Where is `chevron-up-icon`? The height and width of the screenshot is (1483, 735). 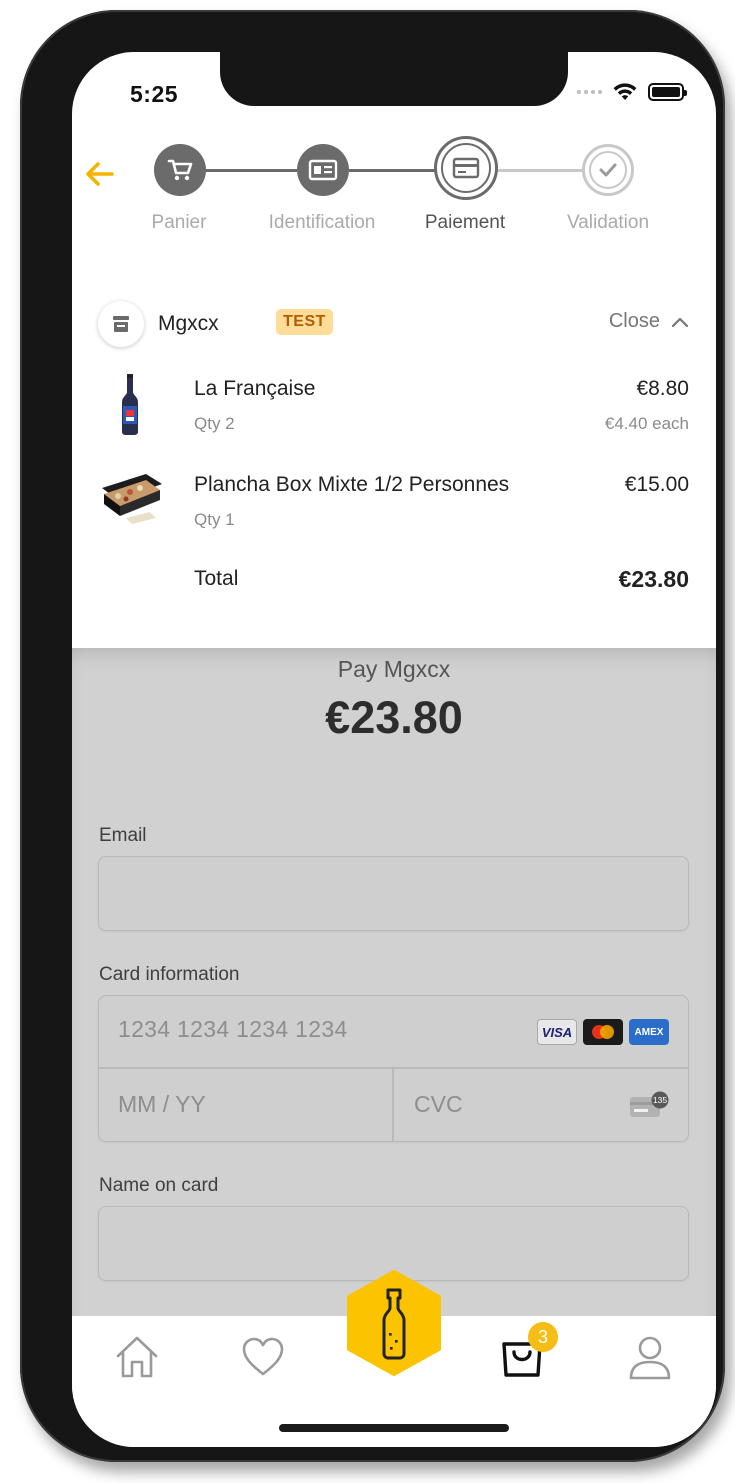
chevron-up-icon is located at coordinates (680, 322).